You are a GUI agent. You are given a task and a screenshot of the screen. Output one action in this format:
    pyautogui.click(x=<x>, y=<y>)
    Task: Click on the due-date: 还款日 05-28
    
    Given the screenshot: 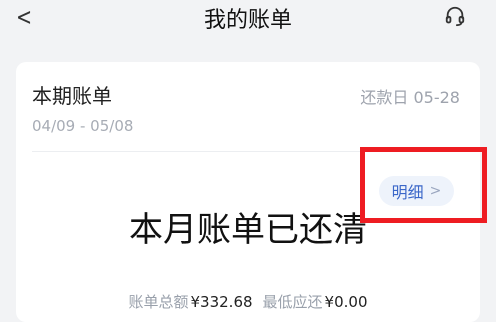 What is the action you would take?
    pyautogui.click(x=410, y=97)
    